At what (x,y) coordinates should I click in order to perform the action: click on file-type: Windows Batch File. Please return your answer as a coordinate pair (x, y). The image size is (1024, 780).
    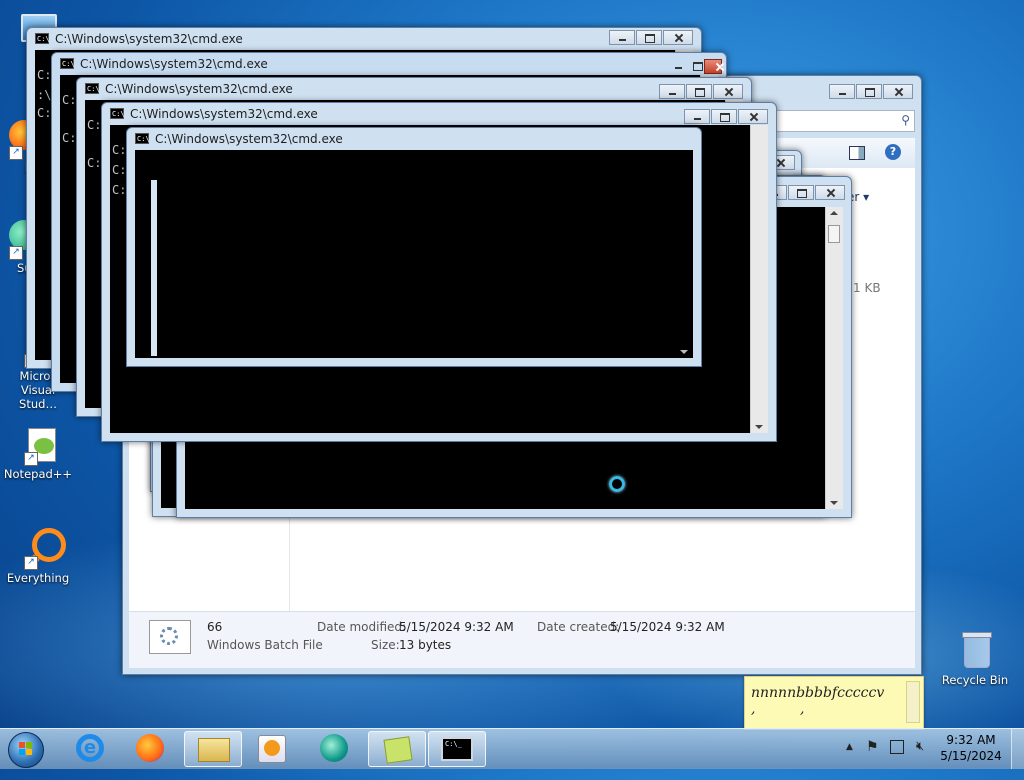
    Looking at the image, I should click on (265, 645).